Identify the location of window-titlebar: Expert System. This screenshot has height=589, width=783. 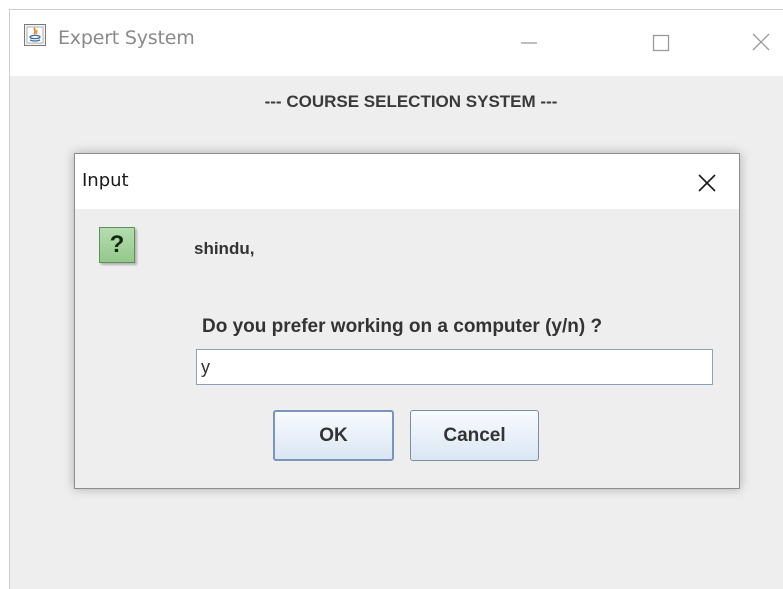
(396, 43).